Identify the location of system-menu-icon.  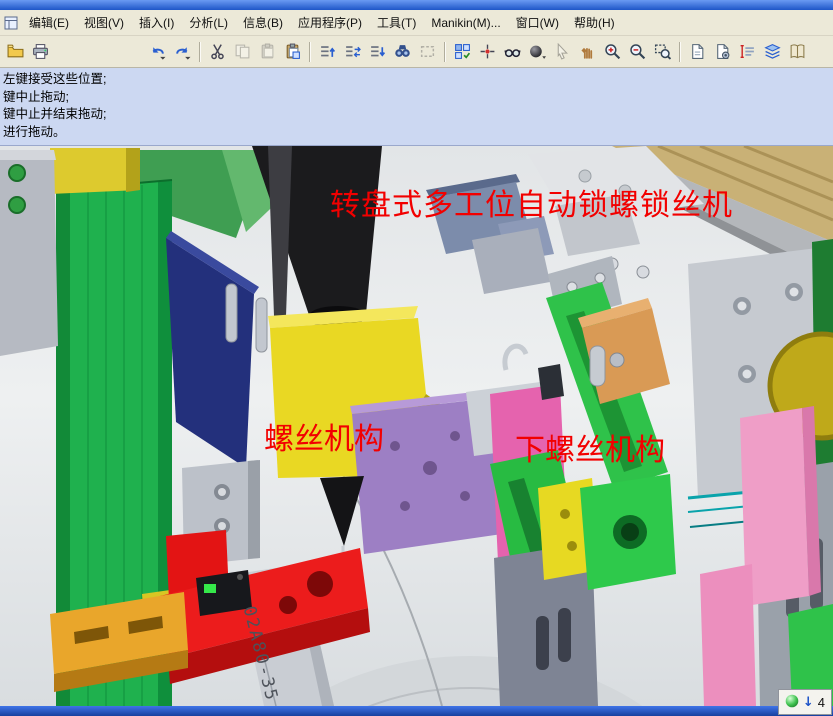
(11, 23).